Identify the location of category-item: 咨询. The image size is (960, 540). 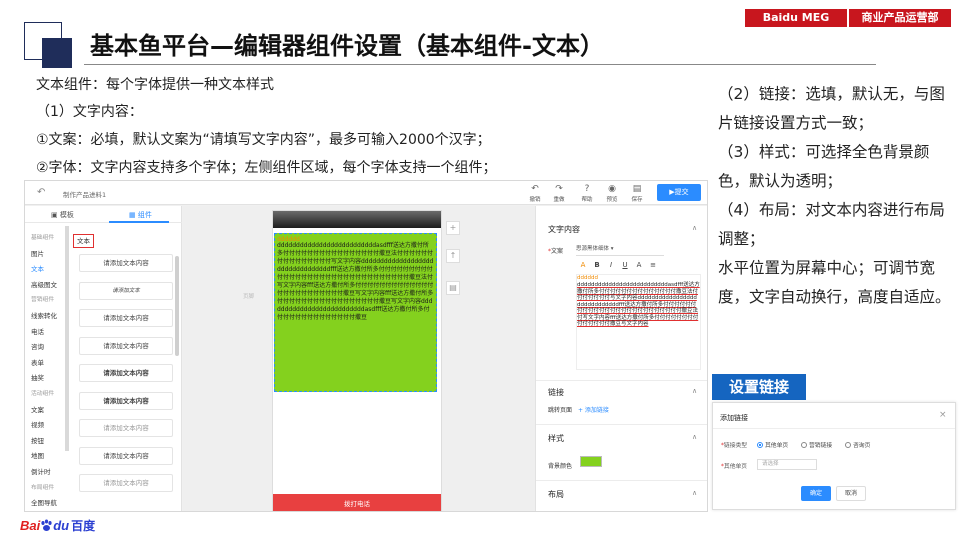
(37, 346).